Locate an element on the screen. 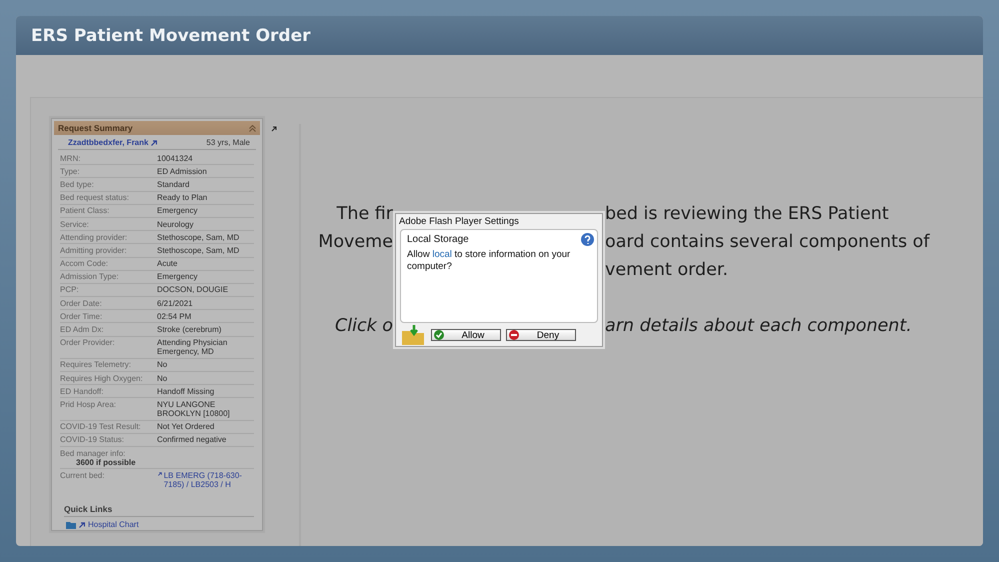 This screenshot has height=562, width=999. field-value: Not Yet Ordered is located at coordinates (186, 427).